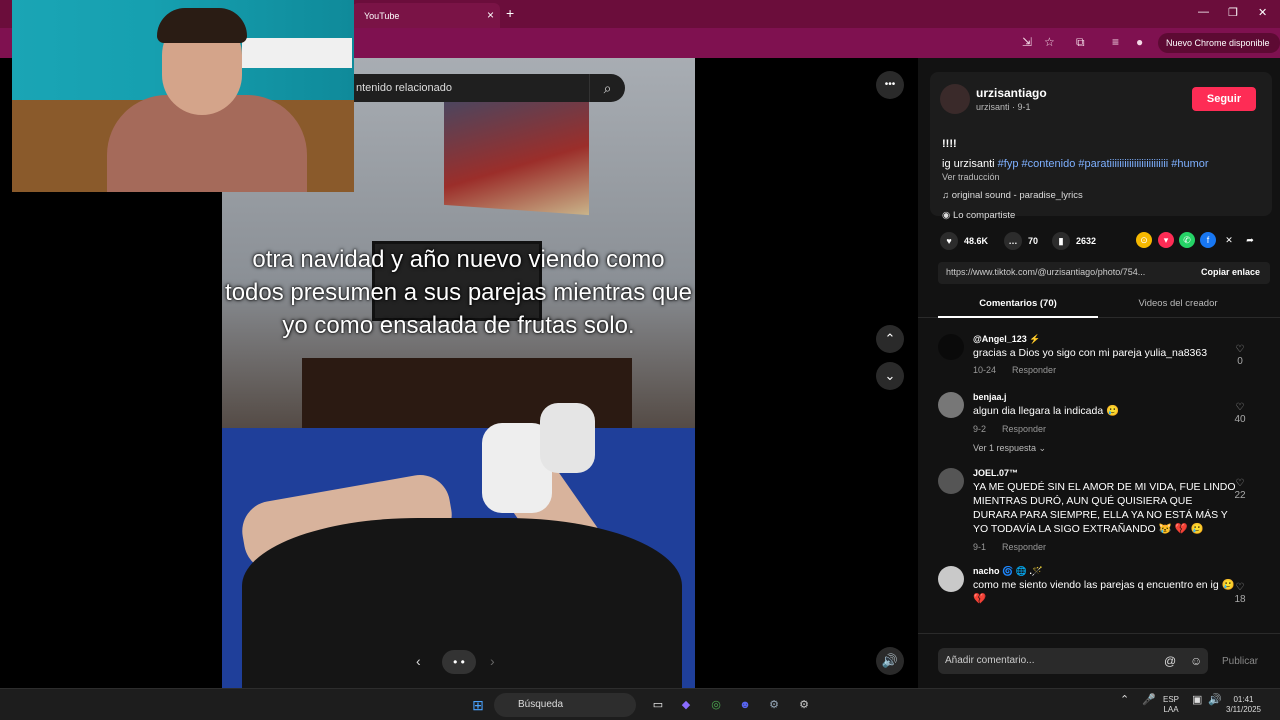  What do you see at coordinates (1203, 12) in the screenshot?
I see `minimize-button: —` at bounding box center [1203, 12].